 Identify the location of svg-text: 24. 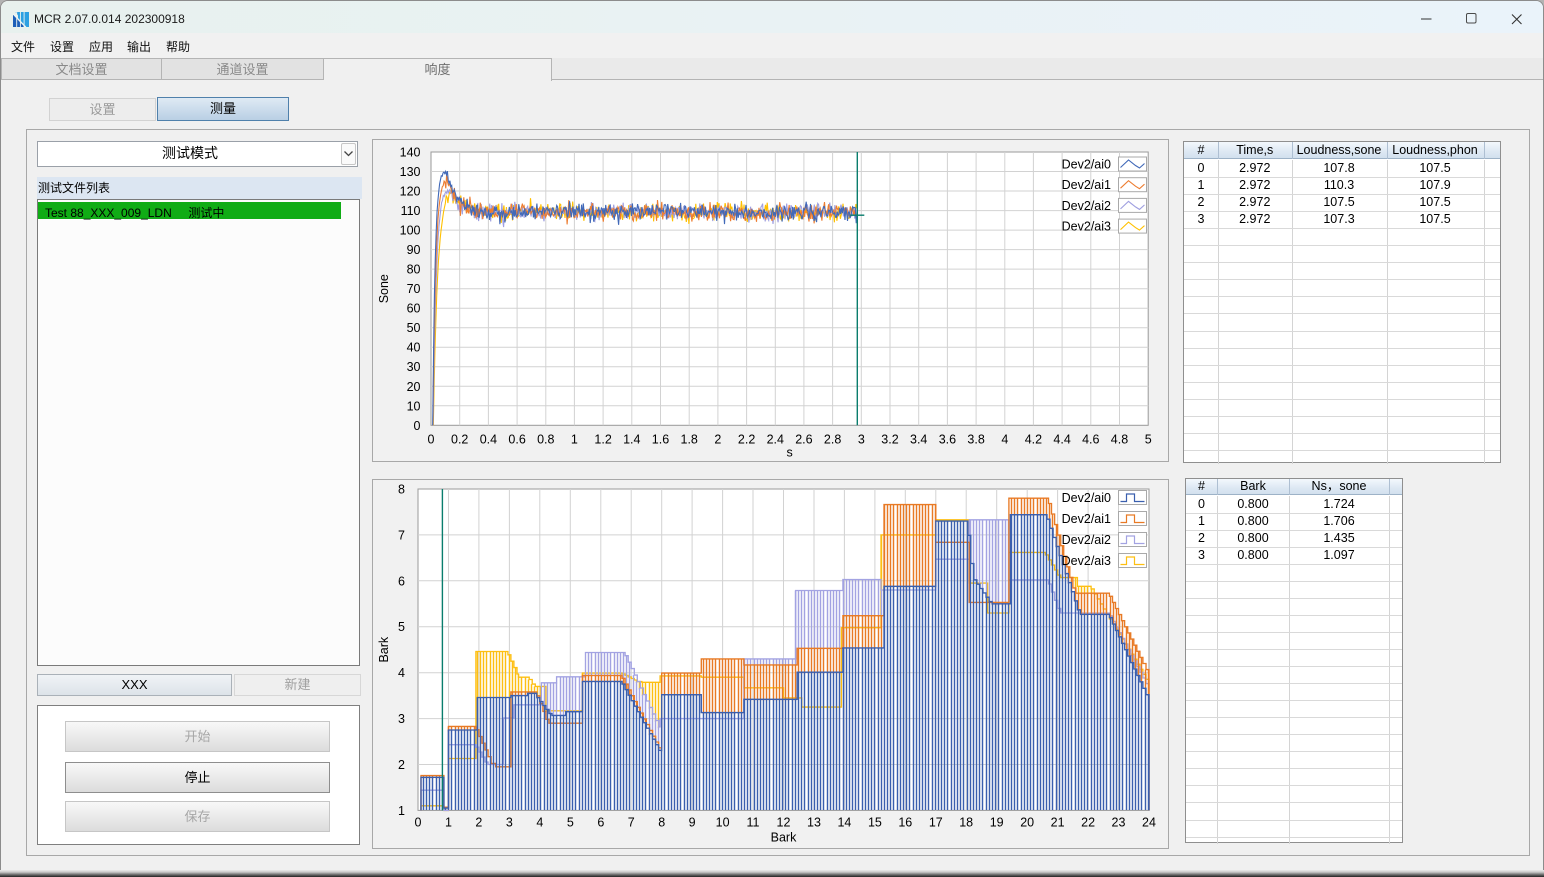
(1149, 822).